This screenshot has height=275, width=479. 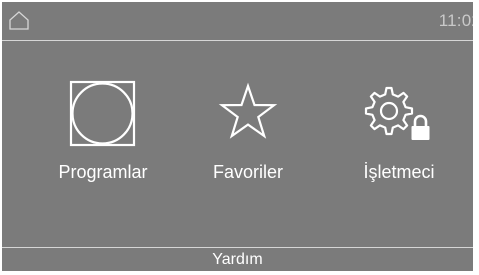 I want to click on home-icon, so click(x=19, y=20).